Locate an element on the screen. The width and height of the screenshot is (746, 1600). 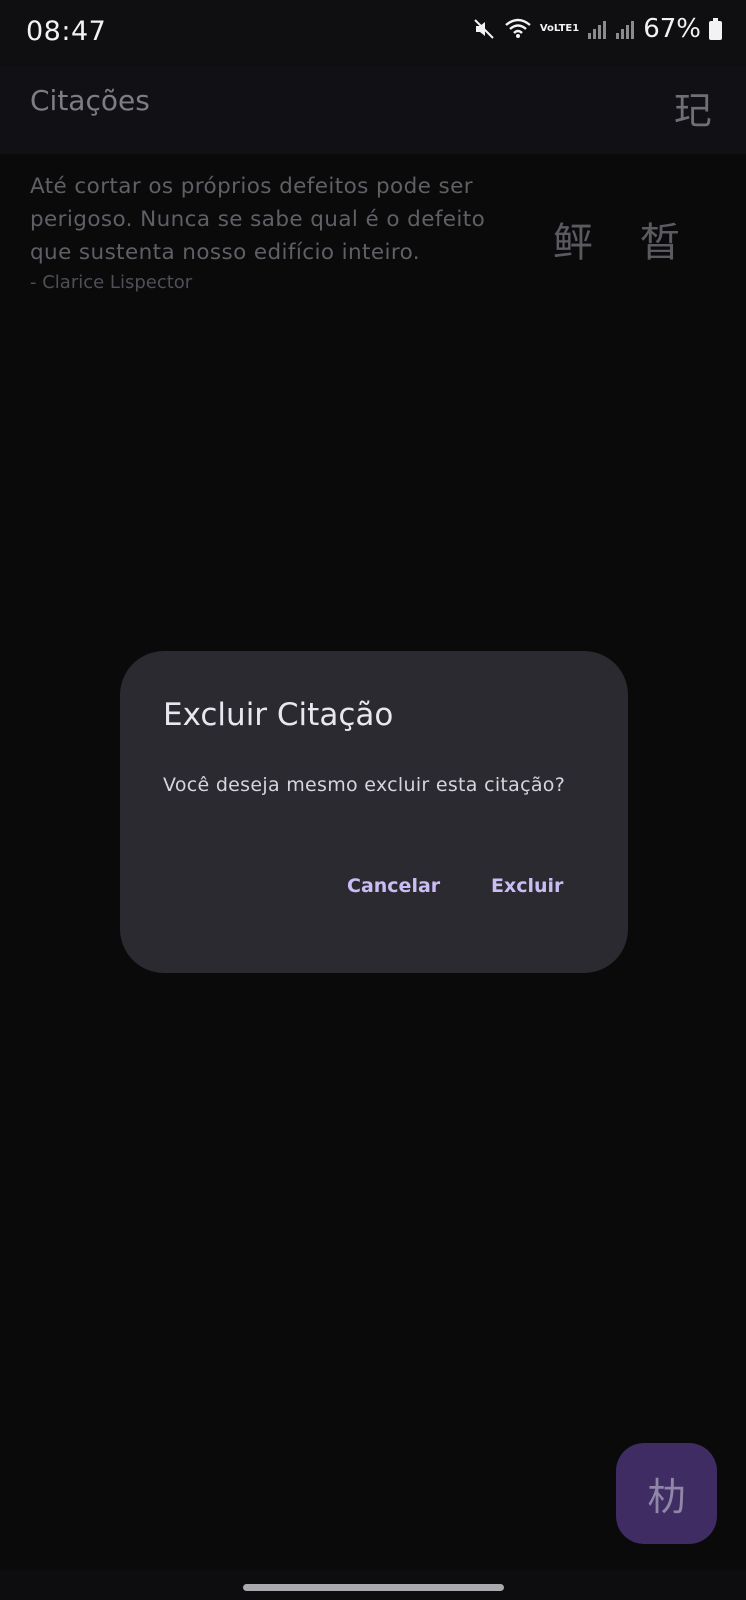
mute-icon is located at coordinates (484, 29).